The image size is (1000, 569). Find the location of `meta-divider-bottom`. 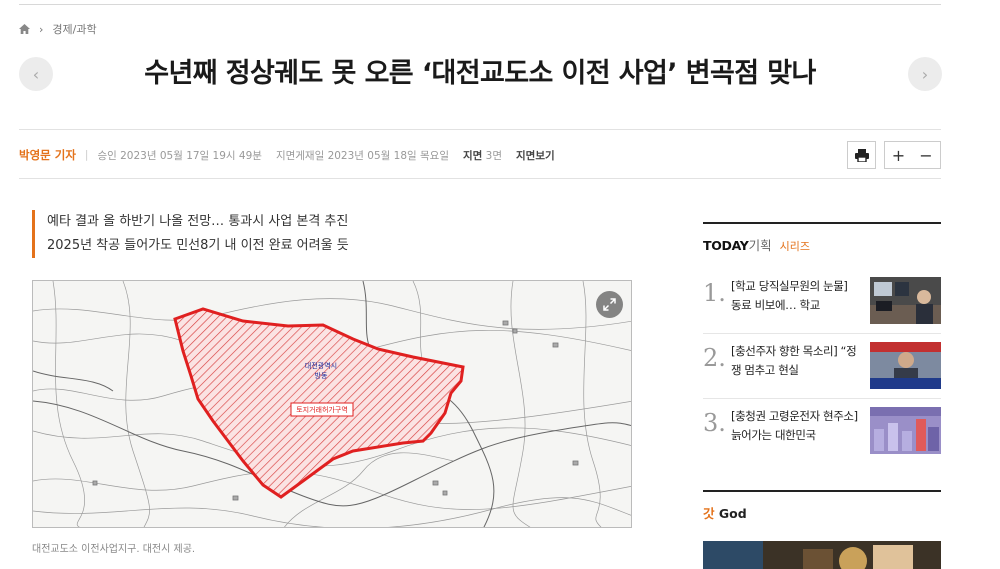

meta-divider-bottom is located at coordinates (480, 178).